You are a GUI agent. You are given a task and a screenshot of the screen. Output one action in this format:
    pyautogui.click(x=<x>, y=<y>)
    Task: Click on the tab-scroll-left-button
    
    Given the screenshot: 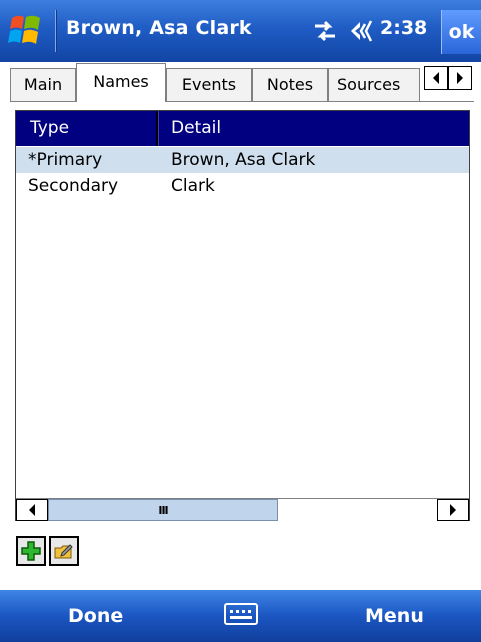 What is the action you would take?
    pyautogui.click(x=436, y=78)
    